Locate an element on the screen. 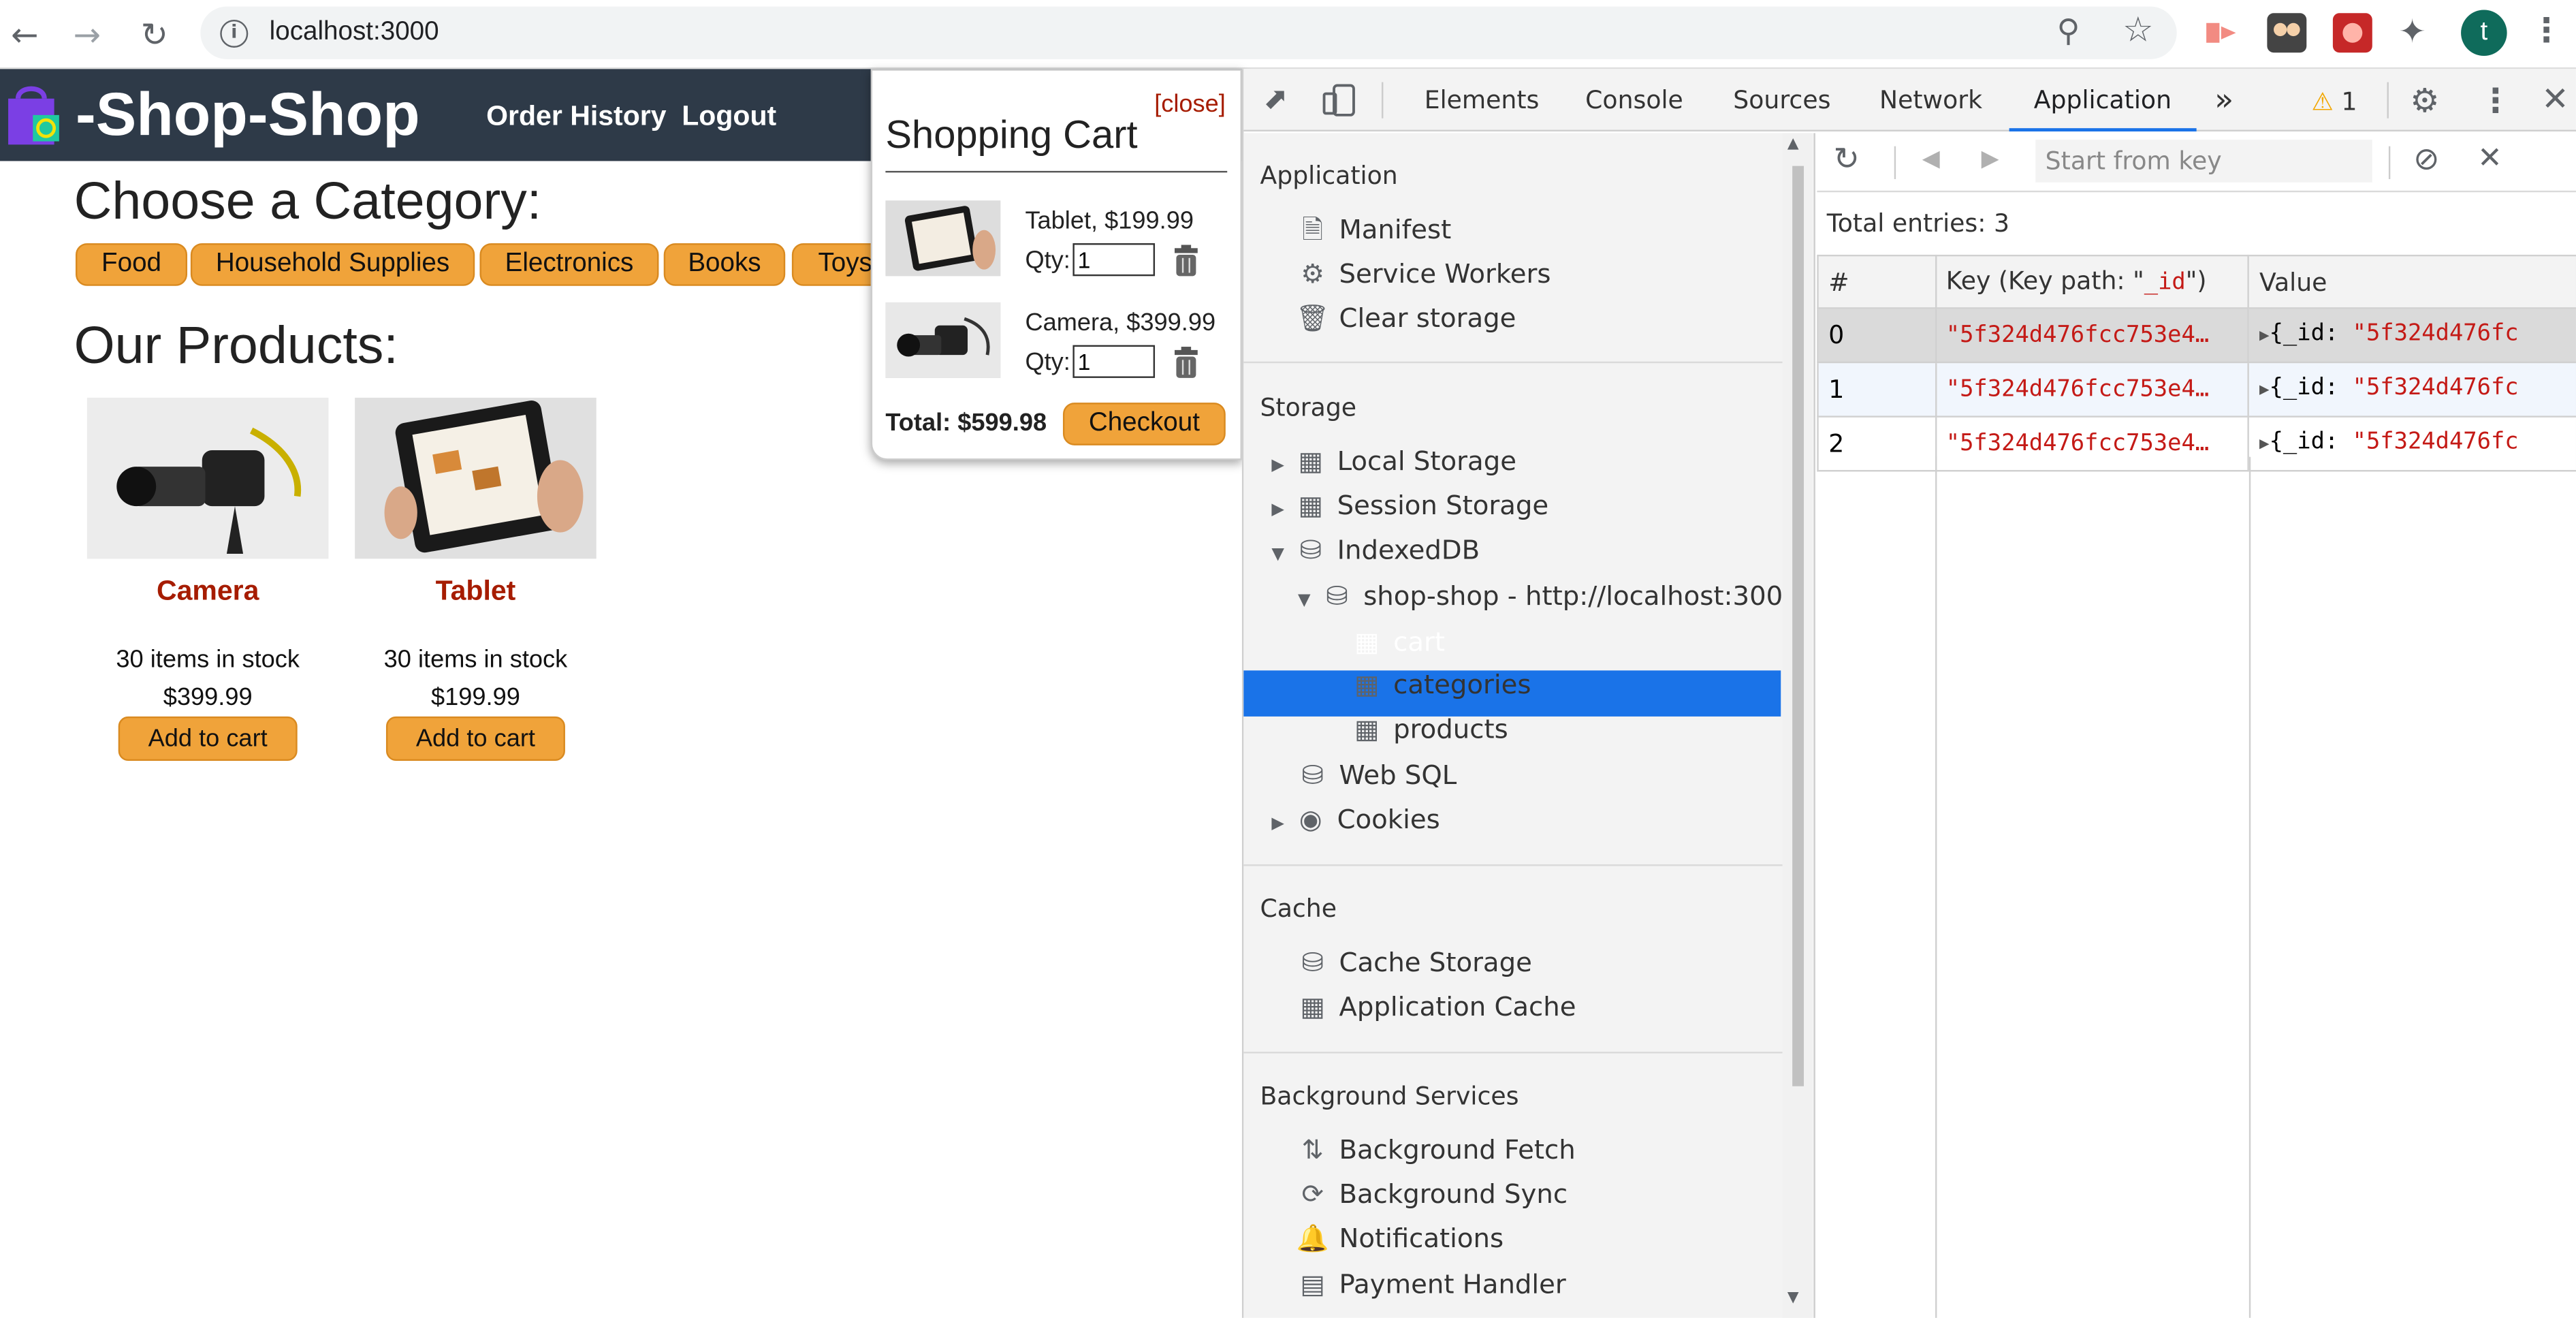 The width and height of the screenshot is (2576, 1318). more-tabs-icon: » is located at coordinates (2223, 100).